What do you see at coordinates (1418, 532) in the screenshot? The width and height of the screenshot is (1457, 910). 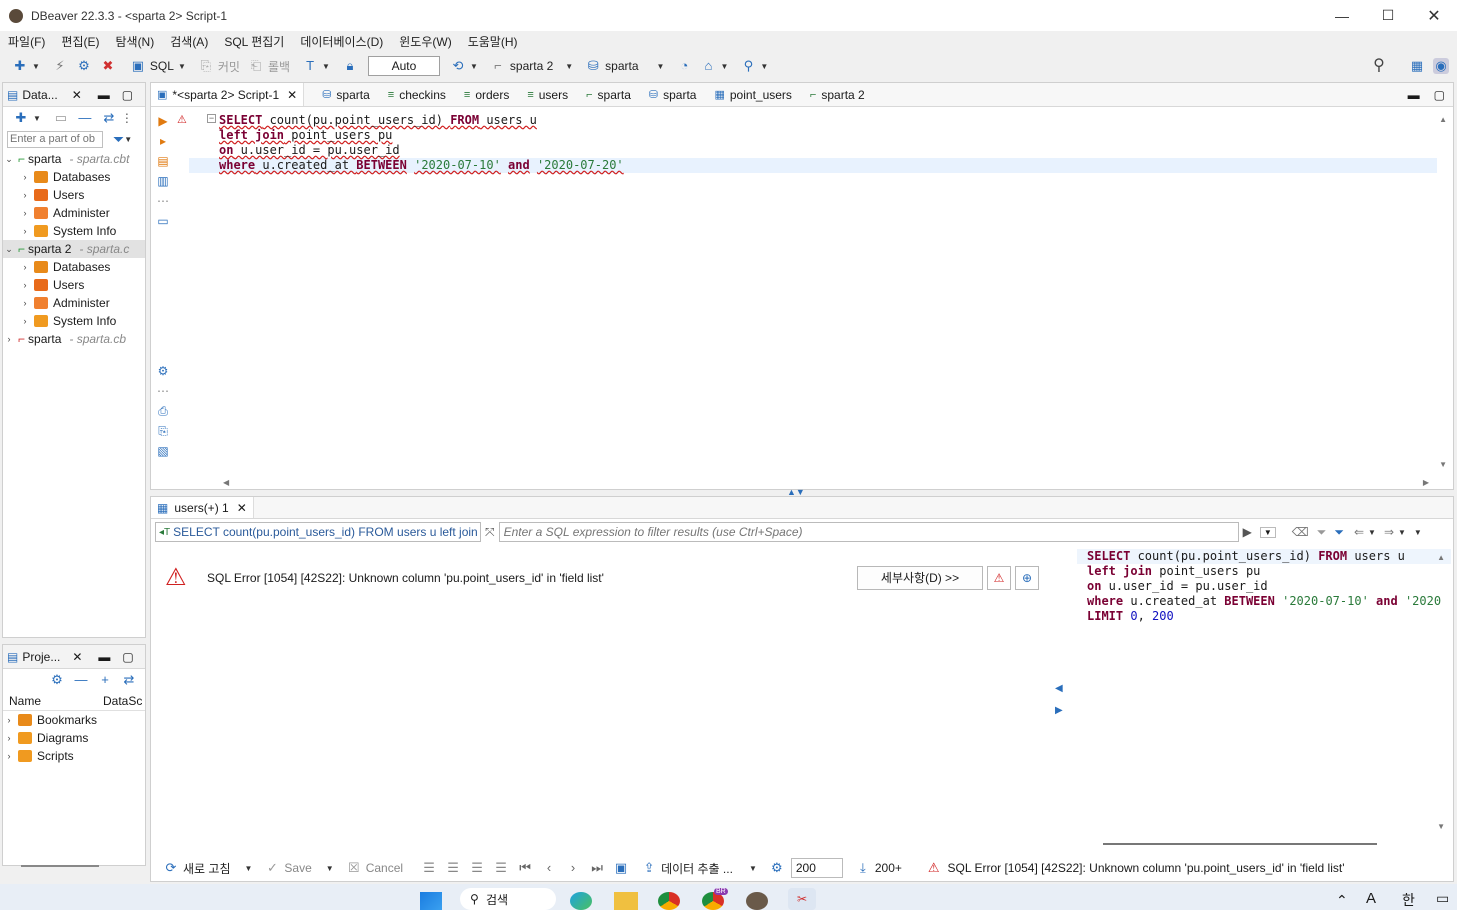 I see `menu-icon: ▼` at bounding box center [1418, 532].